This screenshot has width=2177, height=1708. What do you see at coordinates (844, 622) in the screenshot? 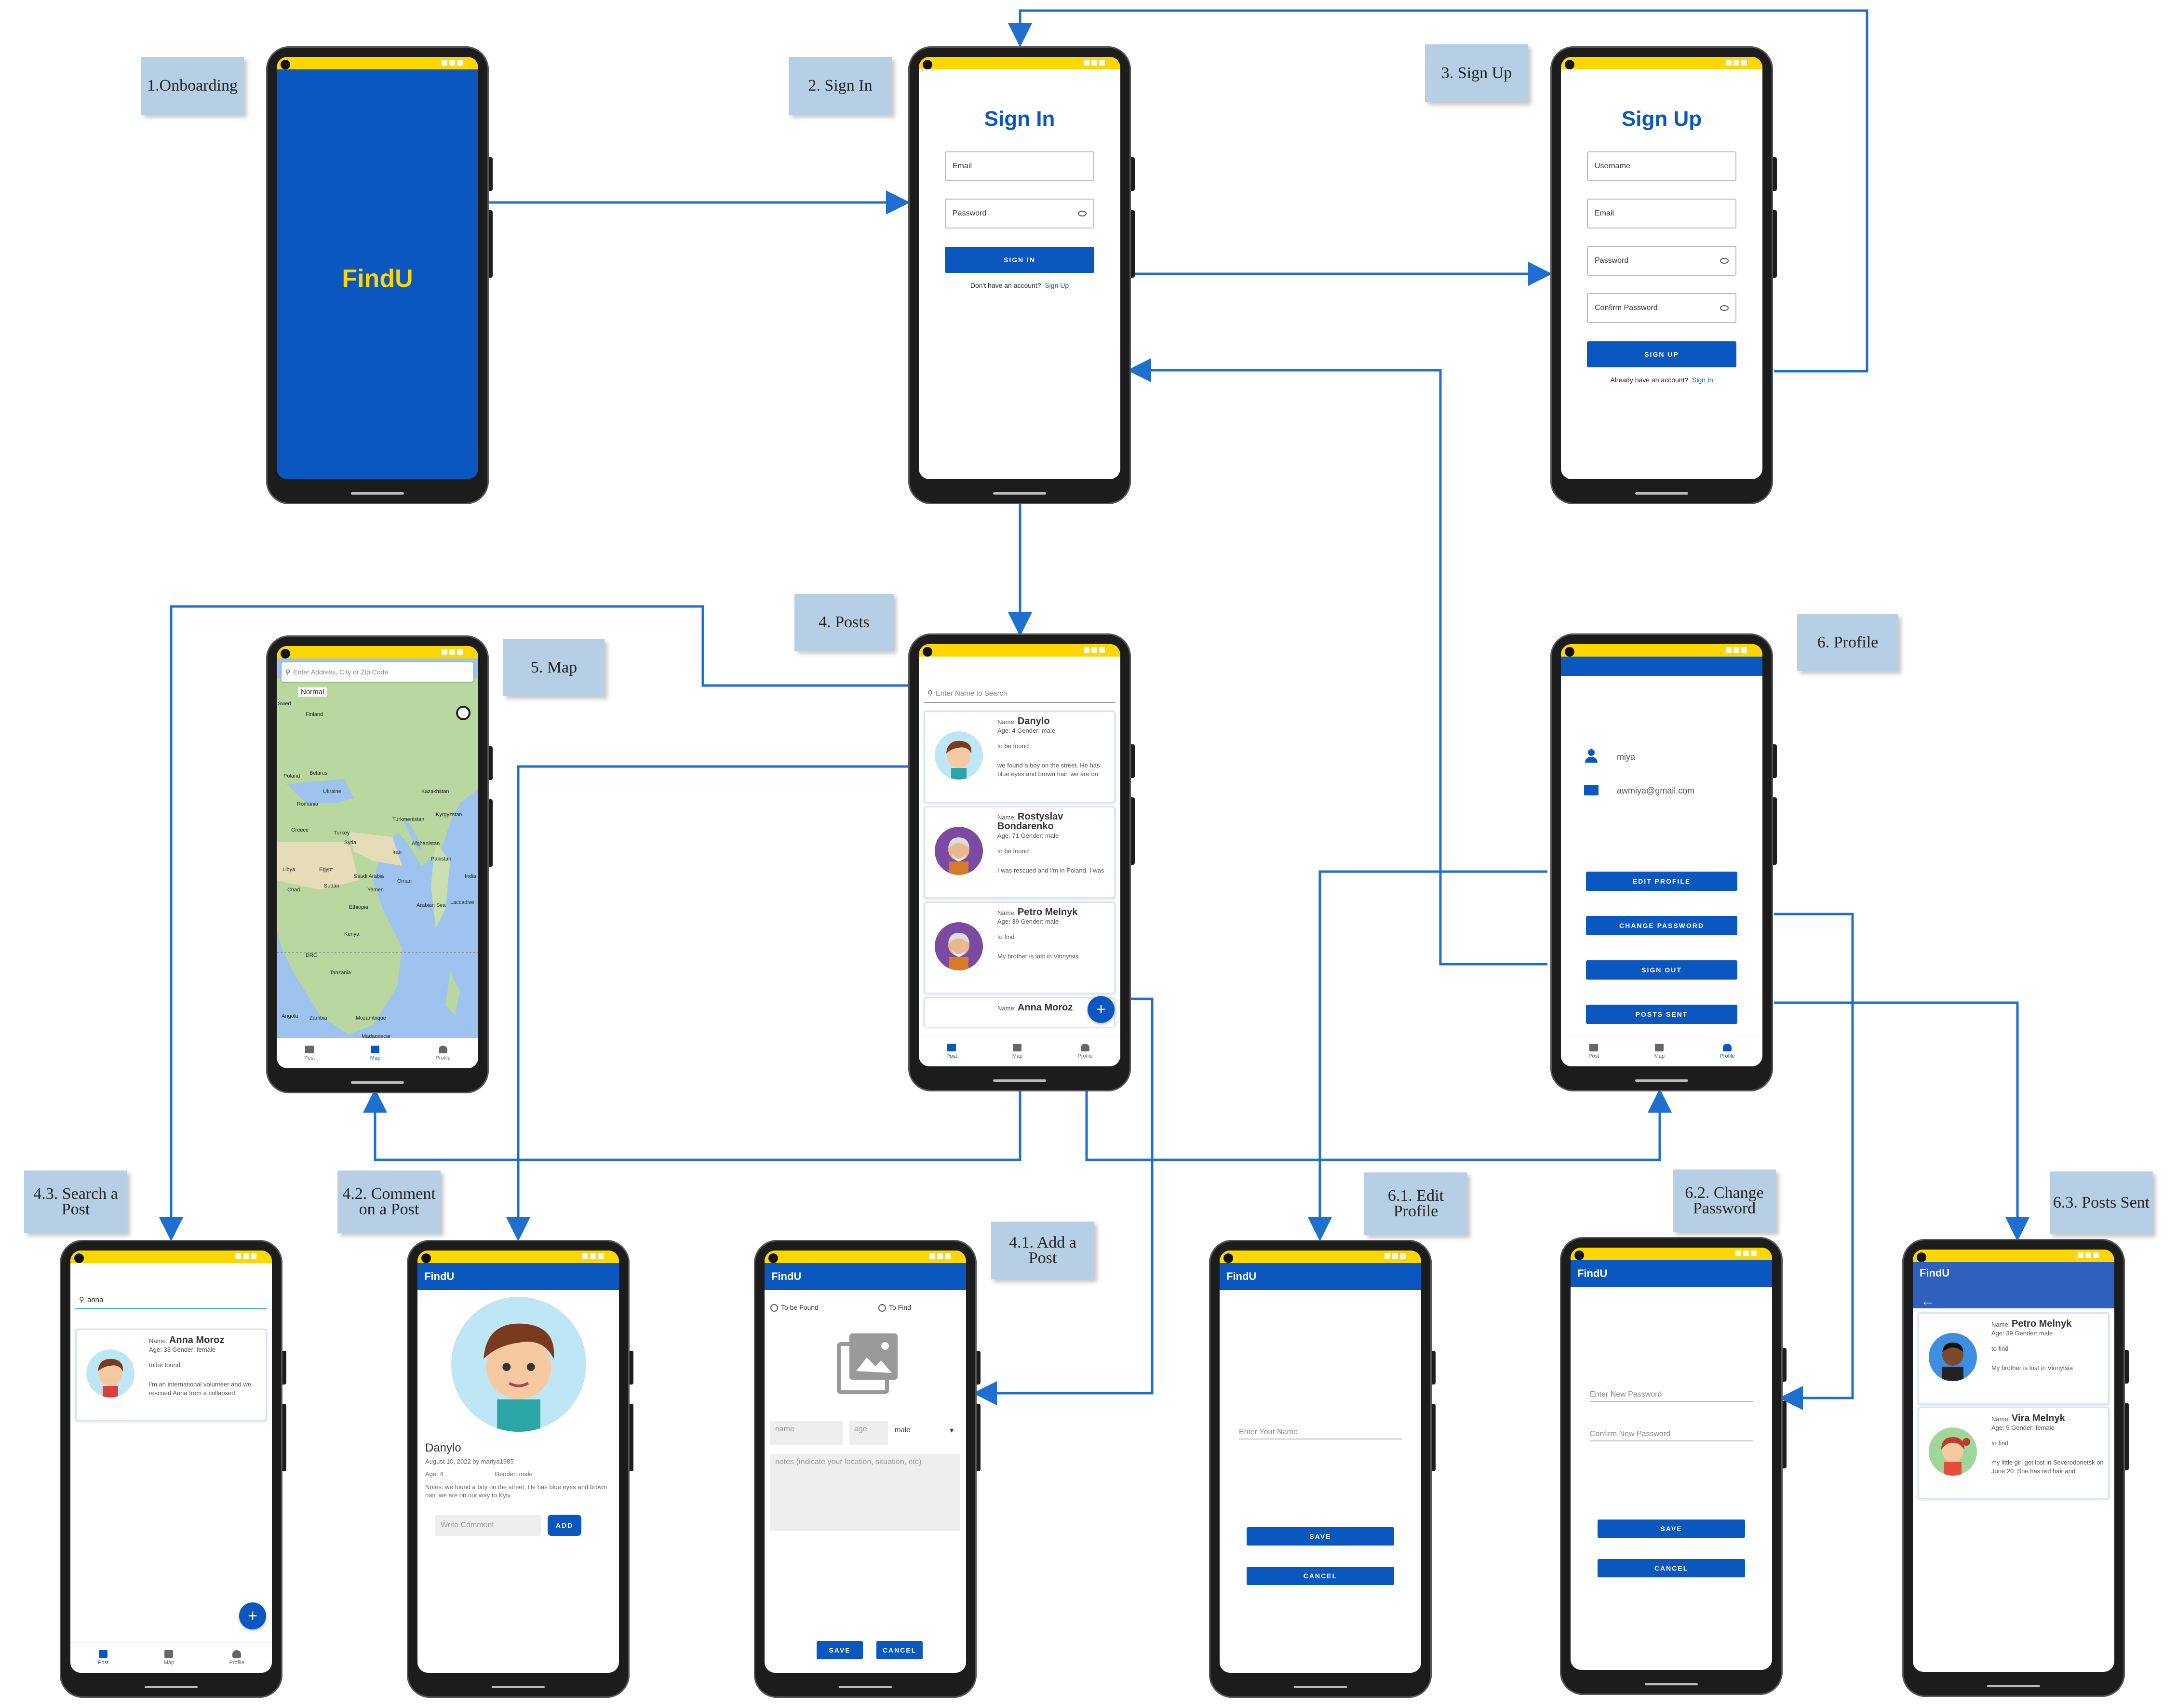
I see `label-posts: 4. Posts` at bounding box center [844, 622].